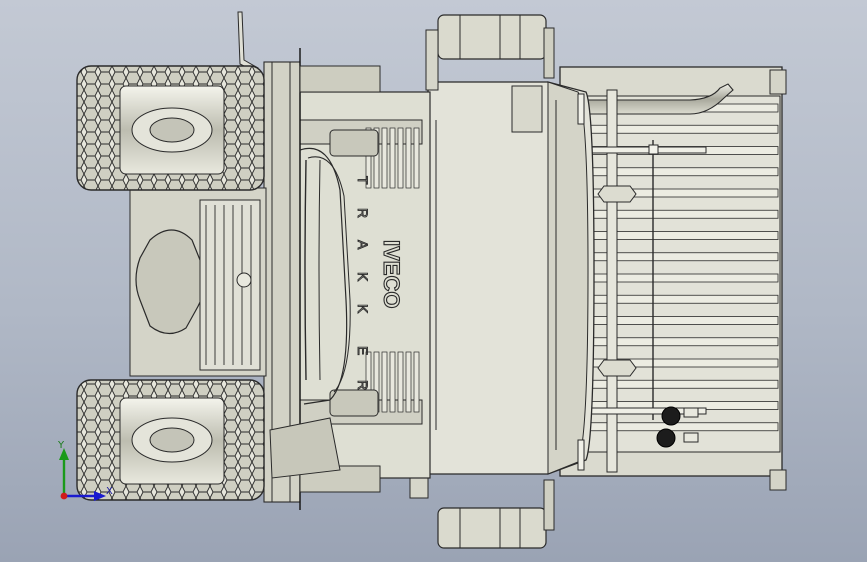 This screenshot has height=562, width=867. What do you see at coordinates (363, 350) in the screenshot?
I see `svg-text: E` at bounding box center [363, 350].